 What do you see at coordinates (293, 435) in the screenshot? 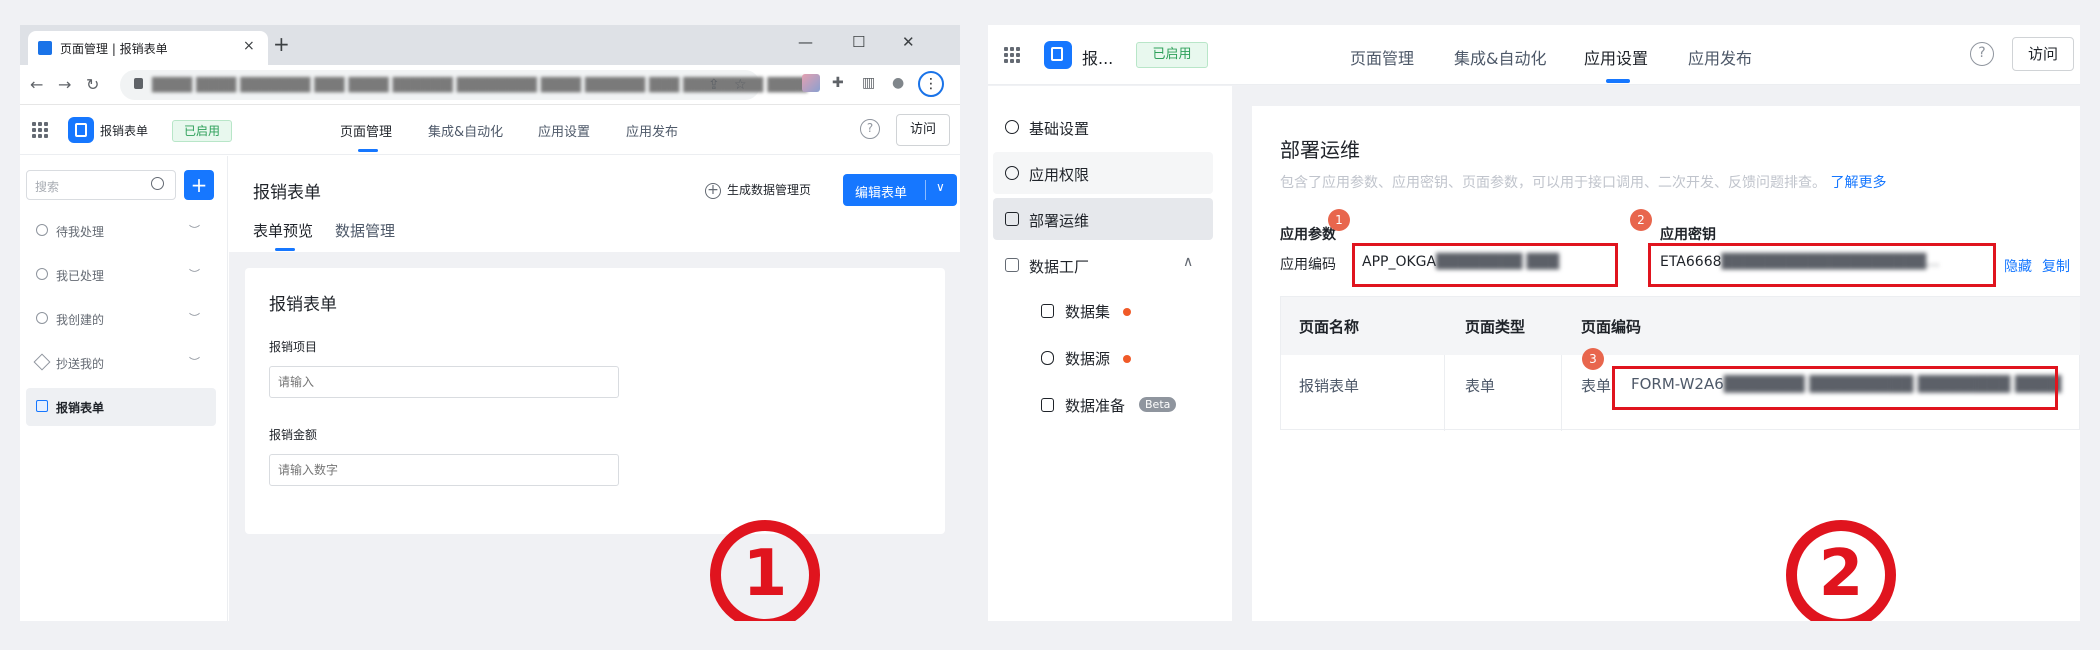
I see `field-label-amount: 报销金额` at bounding box center [293, 435].